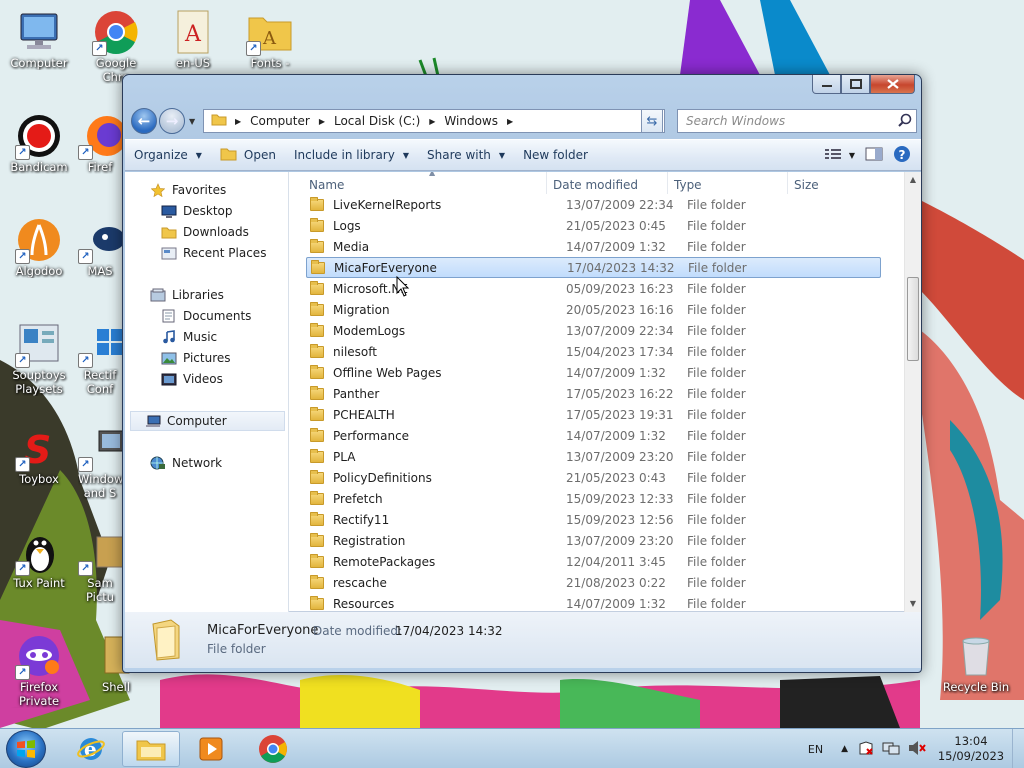  Describe the element at coordinates (280, 121) in the screenshot. I see `breadcrumb-computer: Computer` at that location.